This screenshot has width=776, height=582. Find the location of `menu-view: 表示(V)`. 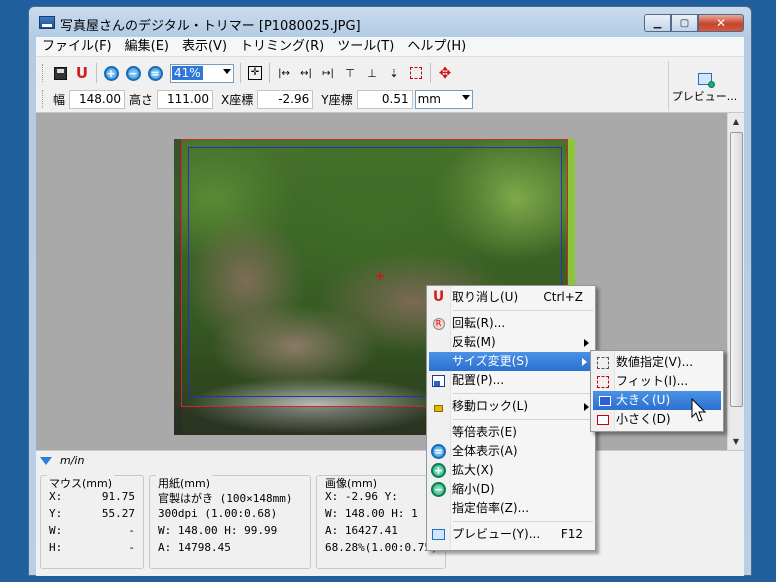

menu-view: 表示(V) is located at coordinates (205, 47).